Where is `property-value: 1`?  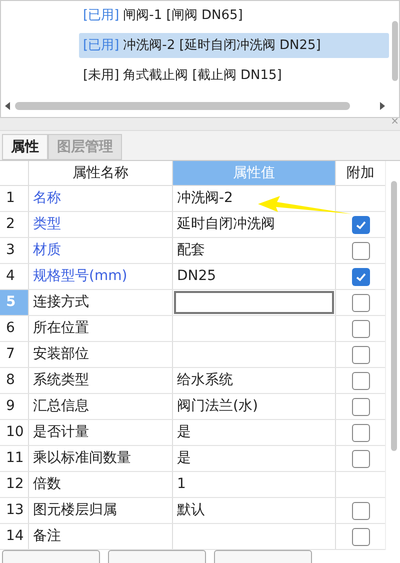 property-value: 1 is located at coordinates (181, 484).